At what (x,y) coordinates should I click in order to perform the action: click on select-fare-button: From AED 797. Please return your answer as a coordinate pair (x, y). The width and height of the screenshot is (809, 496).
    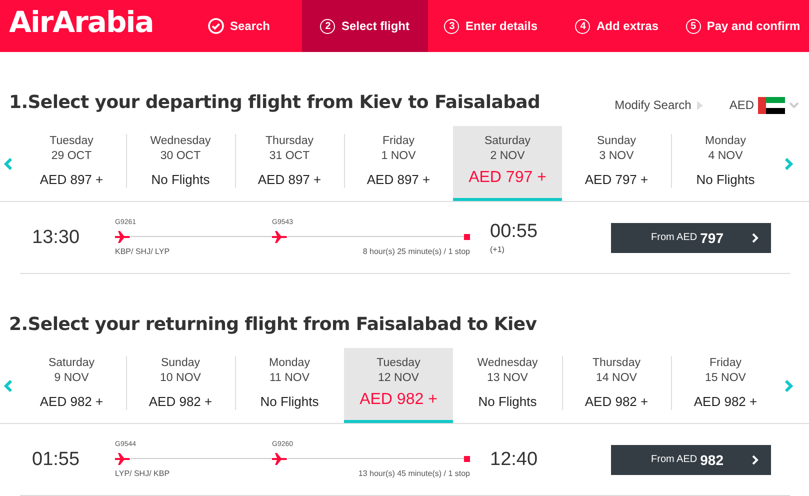
    Looking at the image, I should click on (691, 237).